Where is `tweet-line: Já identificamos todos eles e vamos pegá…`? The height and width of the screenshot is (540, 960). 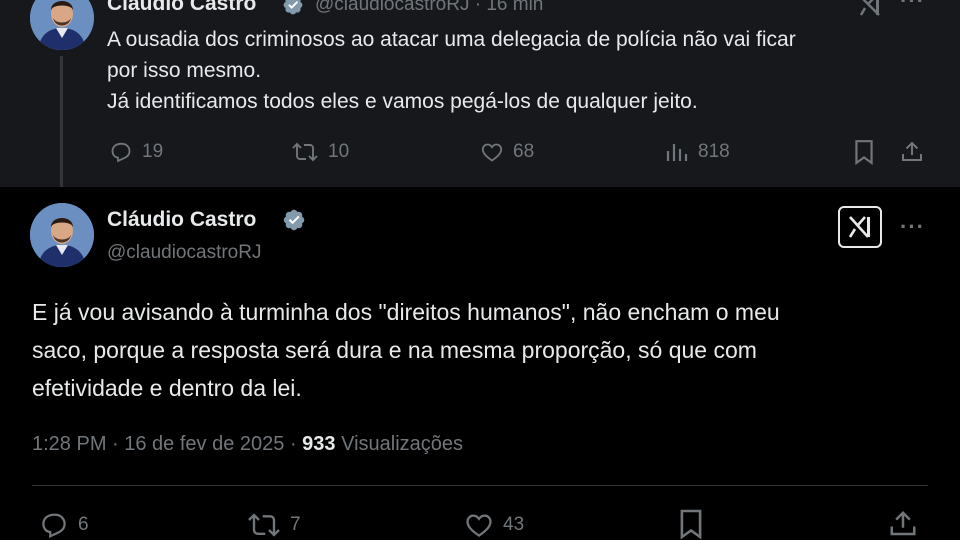 tweet-line: Já identificamos todos eles e vamos pegá… is located at coordinates (402, 101).